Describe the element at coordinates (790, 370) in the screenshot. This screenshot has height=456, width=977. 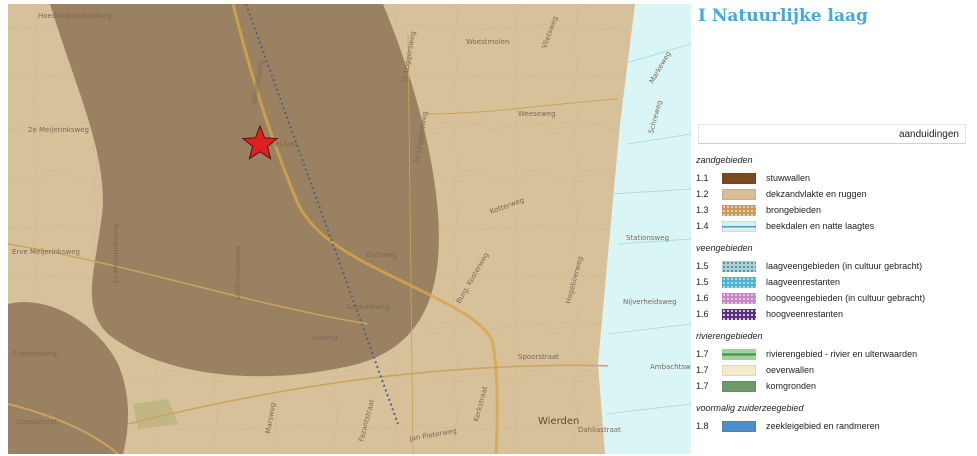
I see `legend-item-label: oeverwallen` at that location.